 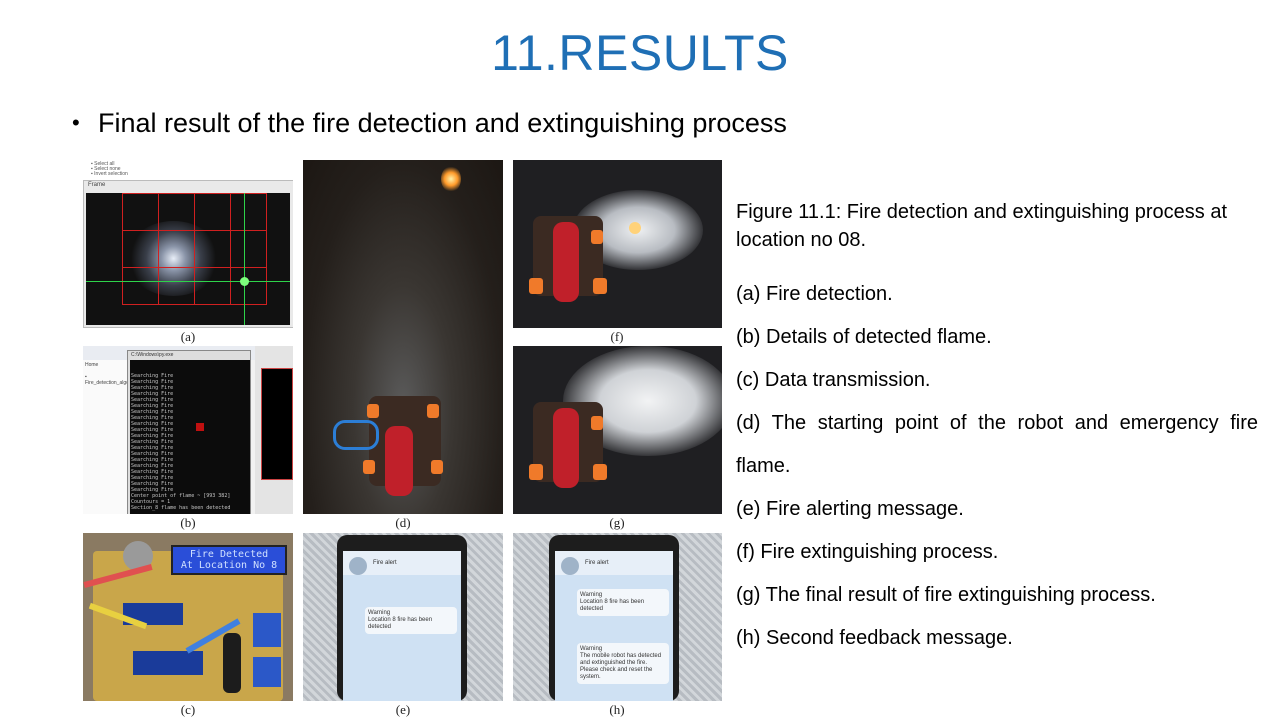 I want to click on figure-panel-c: Fire Detected At Location No 8, so click(x=188, y=617).